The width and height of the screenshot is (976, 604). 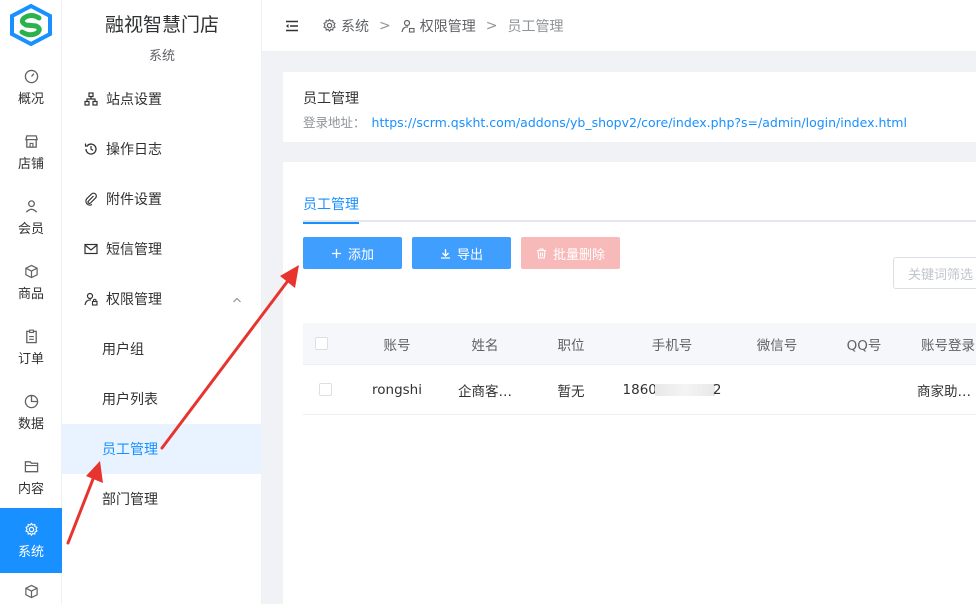 What do you see at coordinates (30, 229) in the screenshot?
I see `rail-item-label: 会员` at bounding box center [30, 229].